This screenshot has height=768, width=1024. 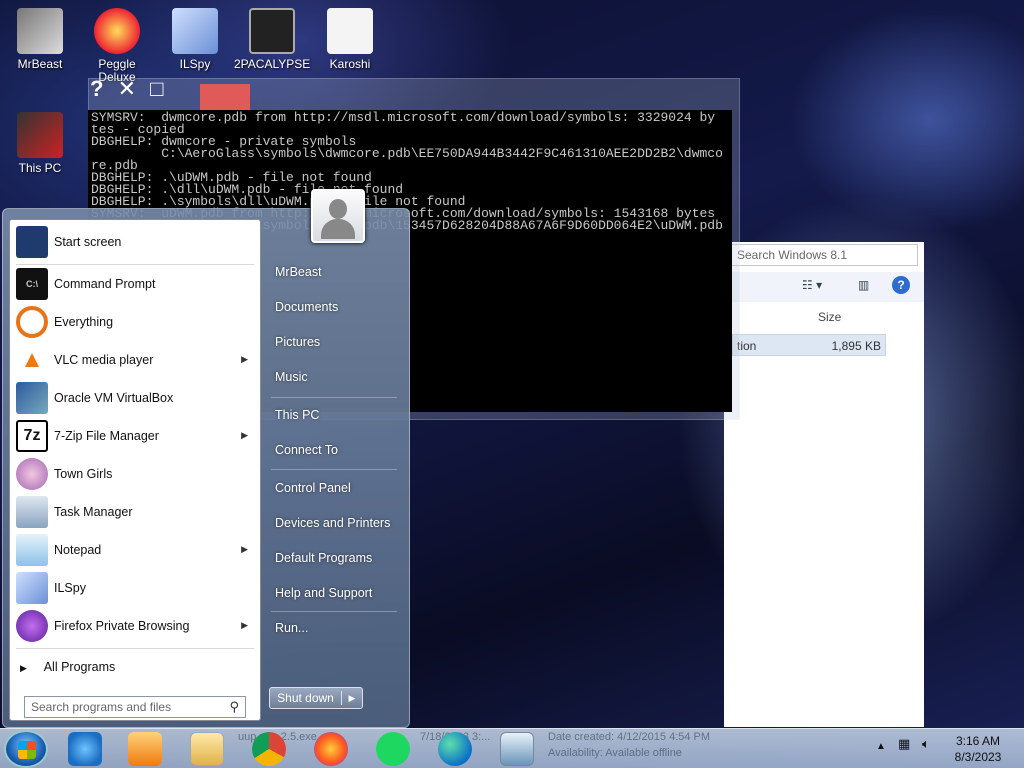 What do you see at coordinates (313, 488) in the screenshot?
I see `right-item-control-panel: Control Panel` at bounding box center [313, 488].